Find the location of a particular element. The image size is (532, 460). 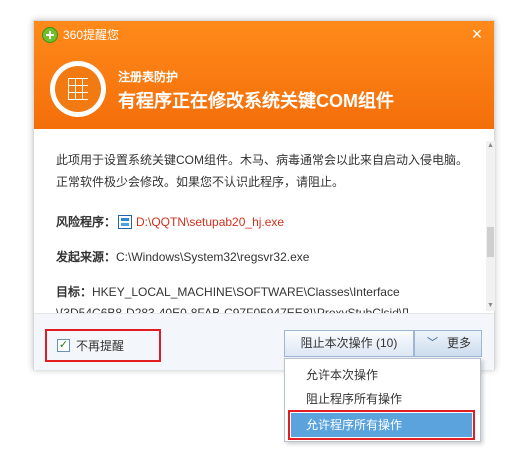

scroll-thumb is located at coordinates (490, 242).